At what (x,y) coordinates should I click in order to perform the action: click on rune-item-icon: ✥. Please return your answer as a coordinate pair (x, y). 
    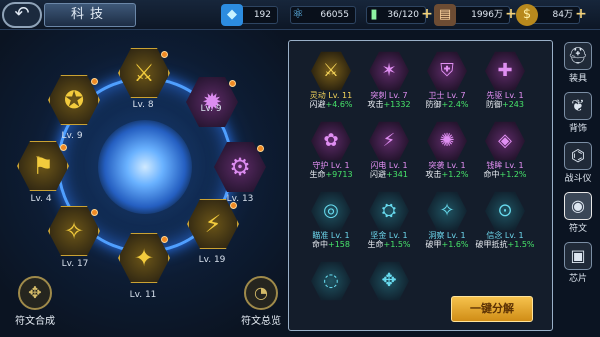
    Looking at the image, I should click on (389, 281).